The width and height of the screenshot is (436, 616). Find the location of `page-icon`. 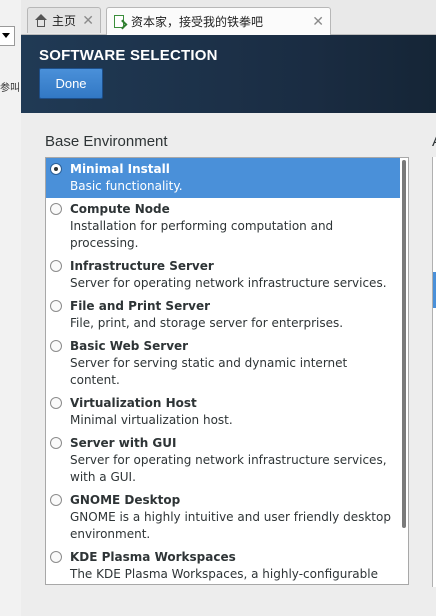

page-icon is located at coordinates (120, 21).